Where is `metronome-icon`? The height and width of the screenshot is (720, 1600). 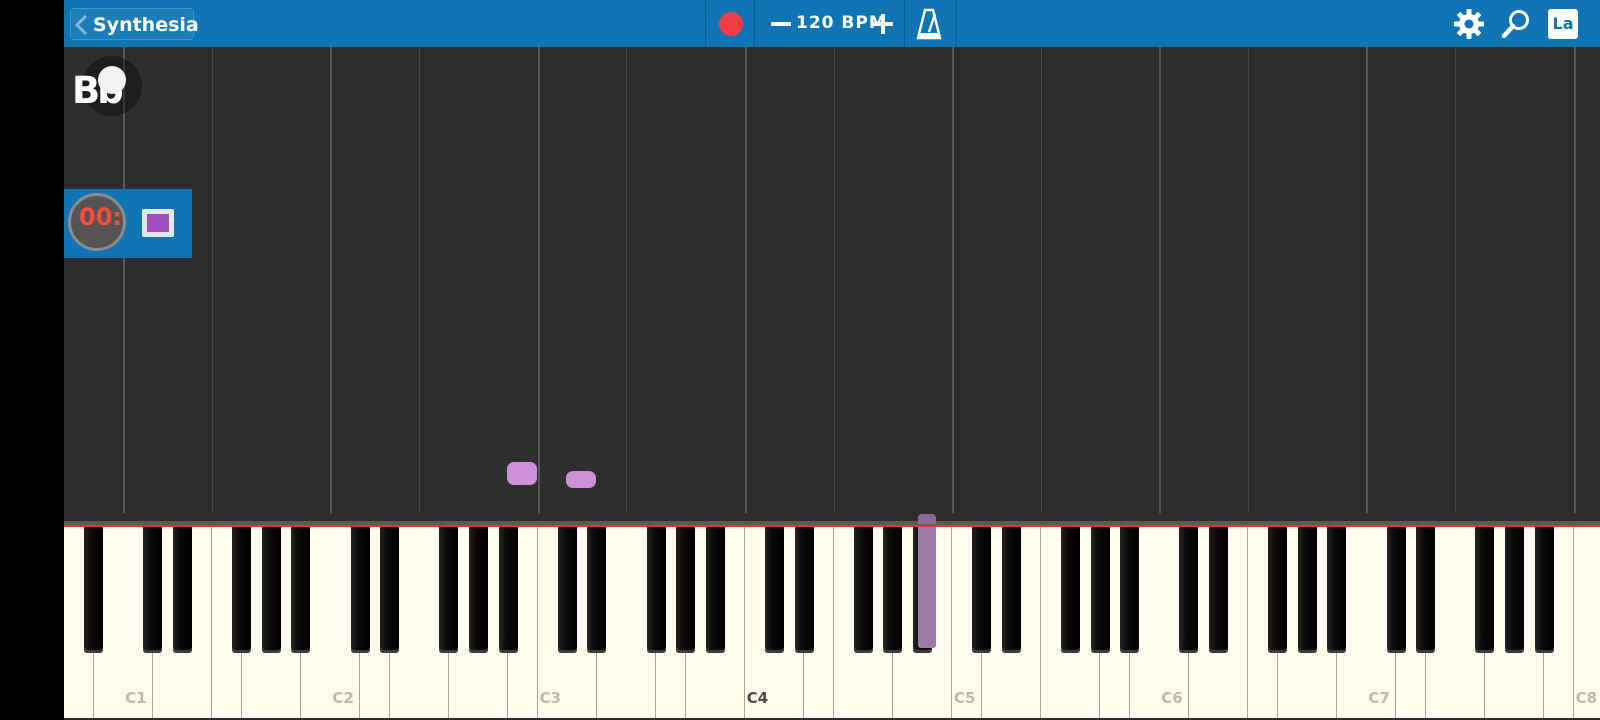 metronome-icon is located at coordinates (929, 24).